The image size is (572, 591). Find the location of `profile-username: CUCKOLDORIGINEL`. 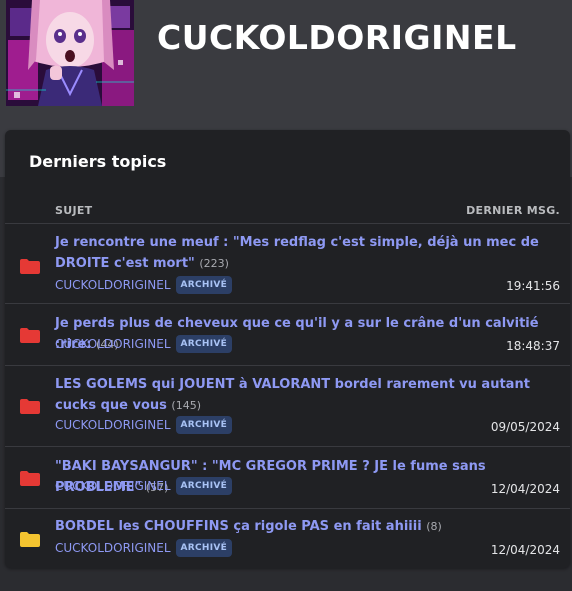

profile-username: CUCKOLDORIGINEL is located at coordinates (337, 37).